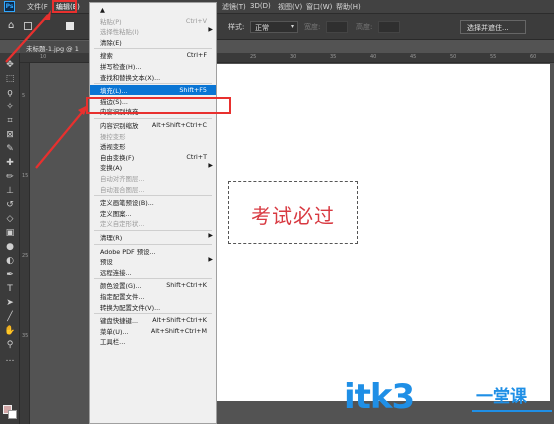 Image resolution: width=554 pixels, height=424 pixels. Describe the element at coordinates (512, 411) in the screenshot. I see `watermark-underline` at that location.